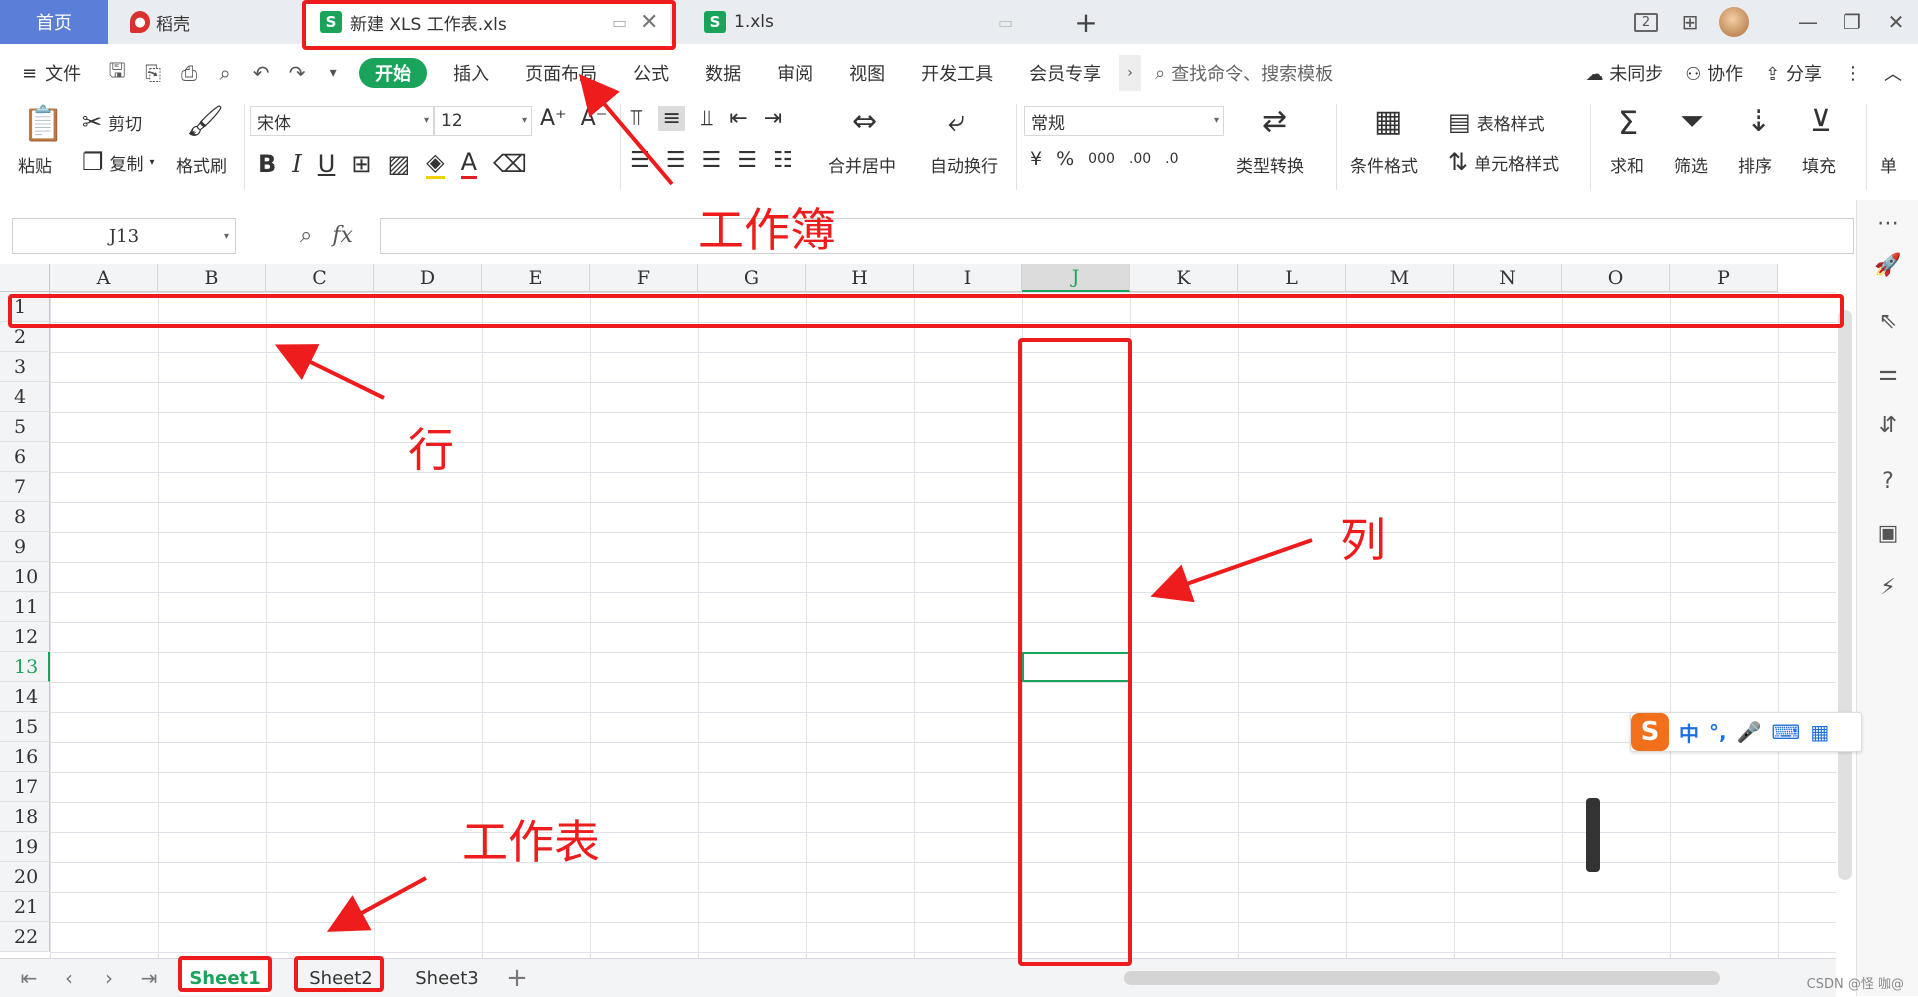 The image size is (1918, 997). Describe the element at coordinates (327, 164) in the screenshot. I see `underline-button: U` at that location.